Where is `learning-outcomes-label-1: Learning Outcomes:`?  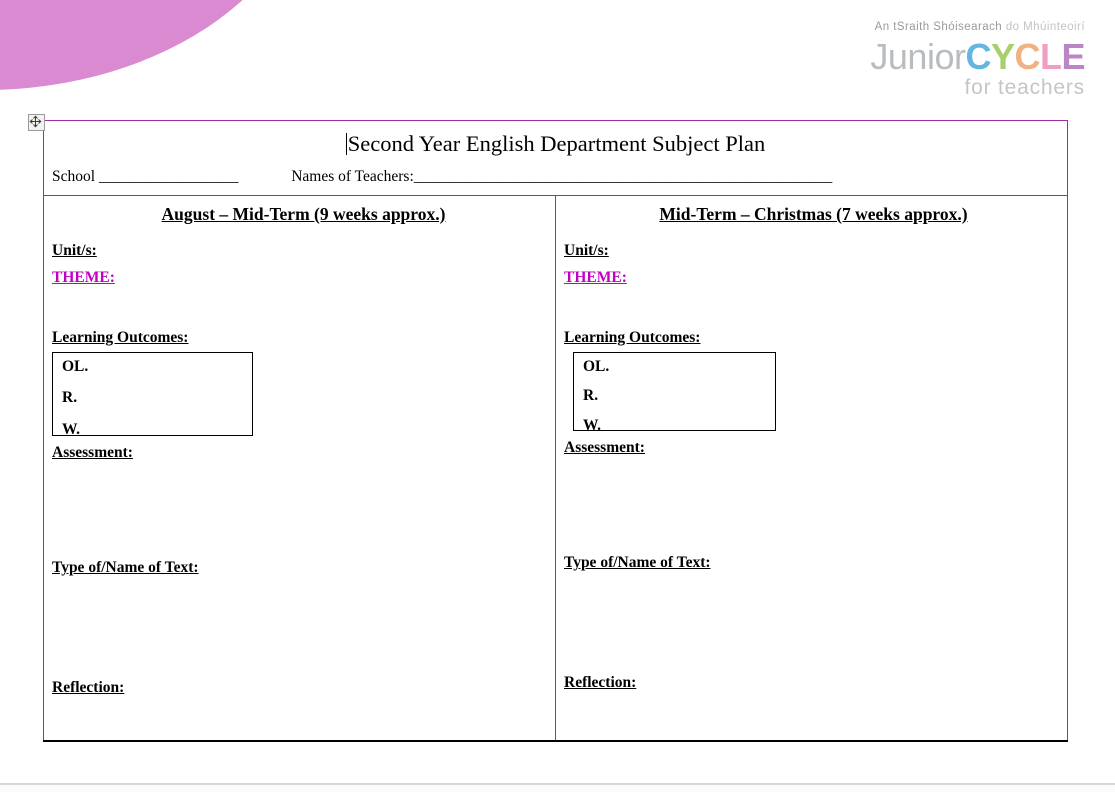
learning-outcomes-label-1: Learning Outcomes: is located at coordinates (120, 337).